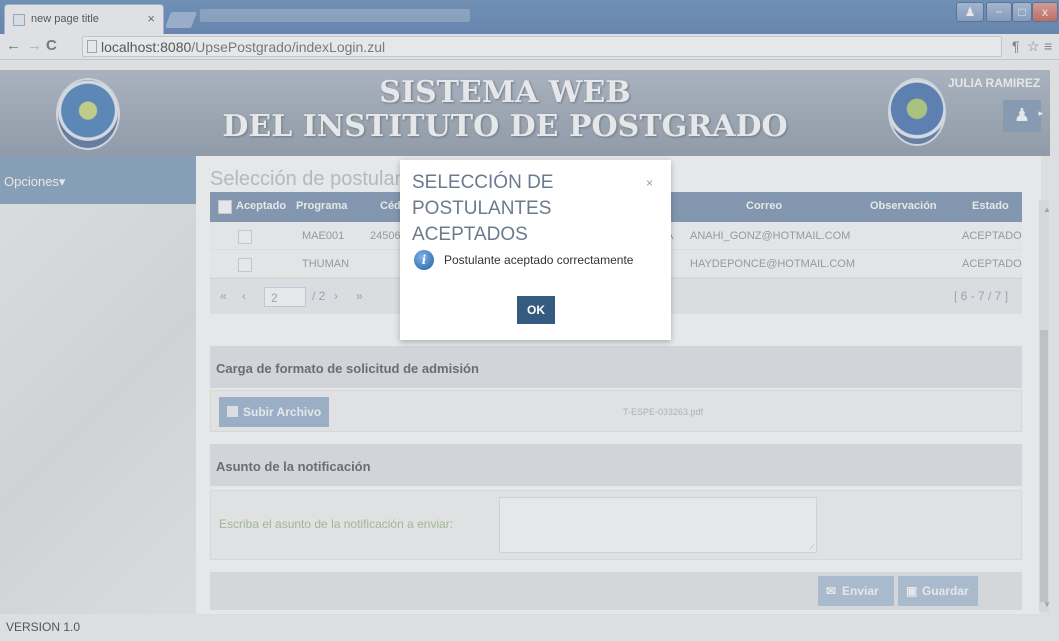  I want to click on dialog-close-icon: ×, so click(649, 183).